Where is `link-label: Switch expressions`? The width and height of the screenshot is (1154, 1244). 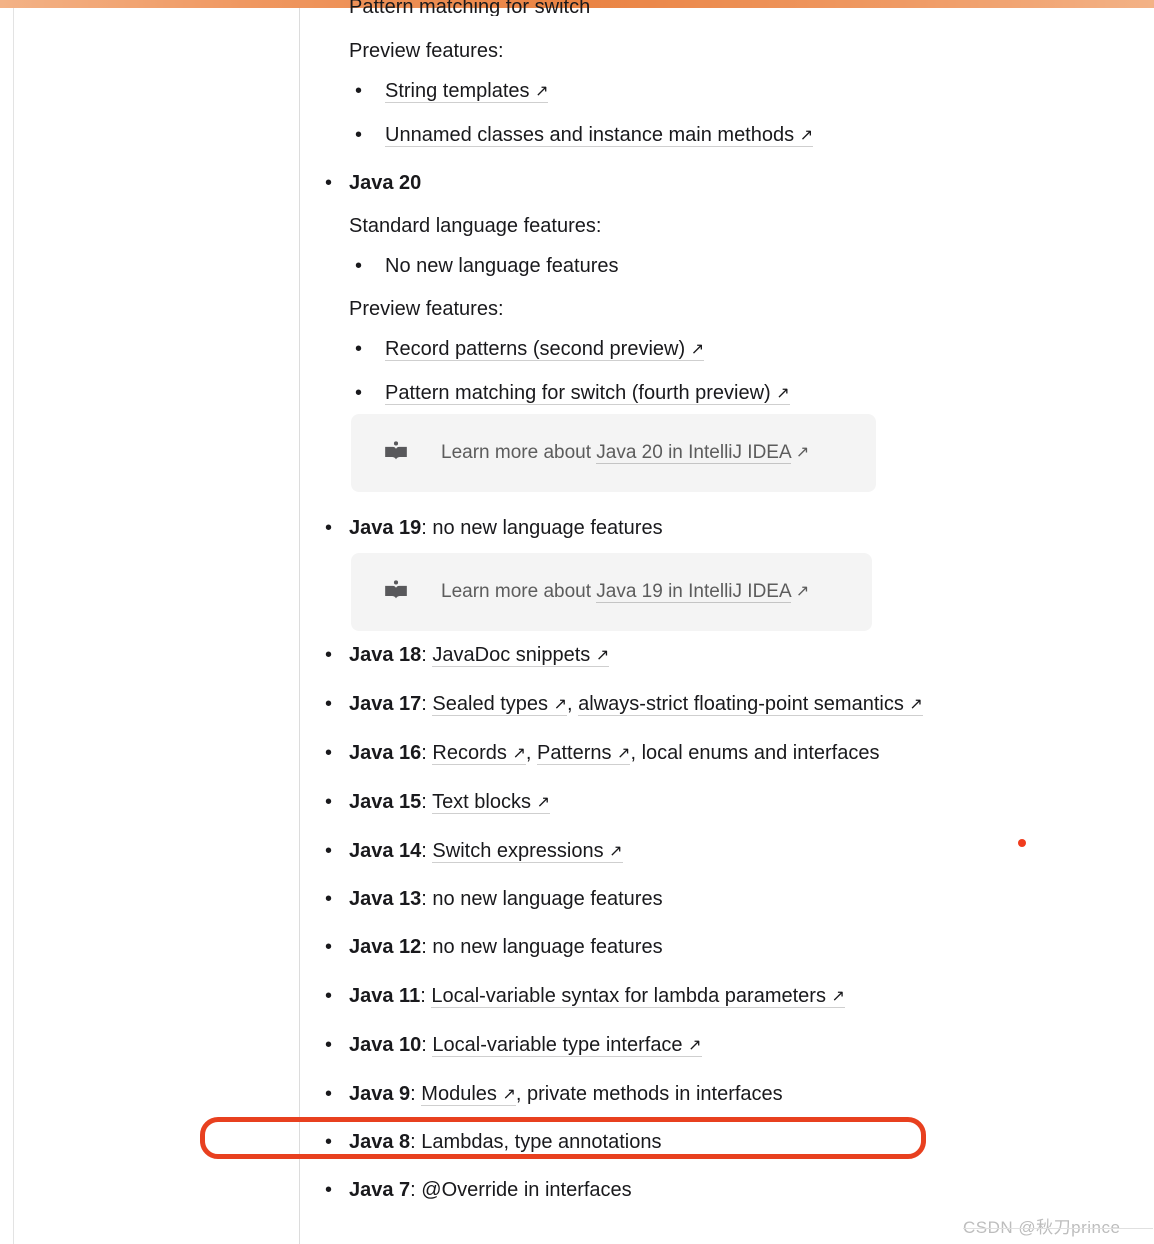 link-label: Switch expressions is located at coordinates (518, 851).